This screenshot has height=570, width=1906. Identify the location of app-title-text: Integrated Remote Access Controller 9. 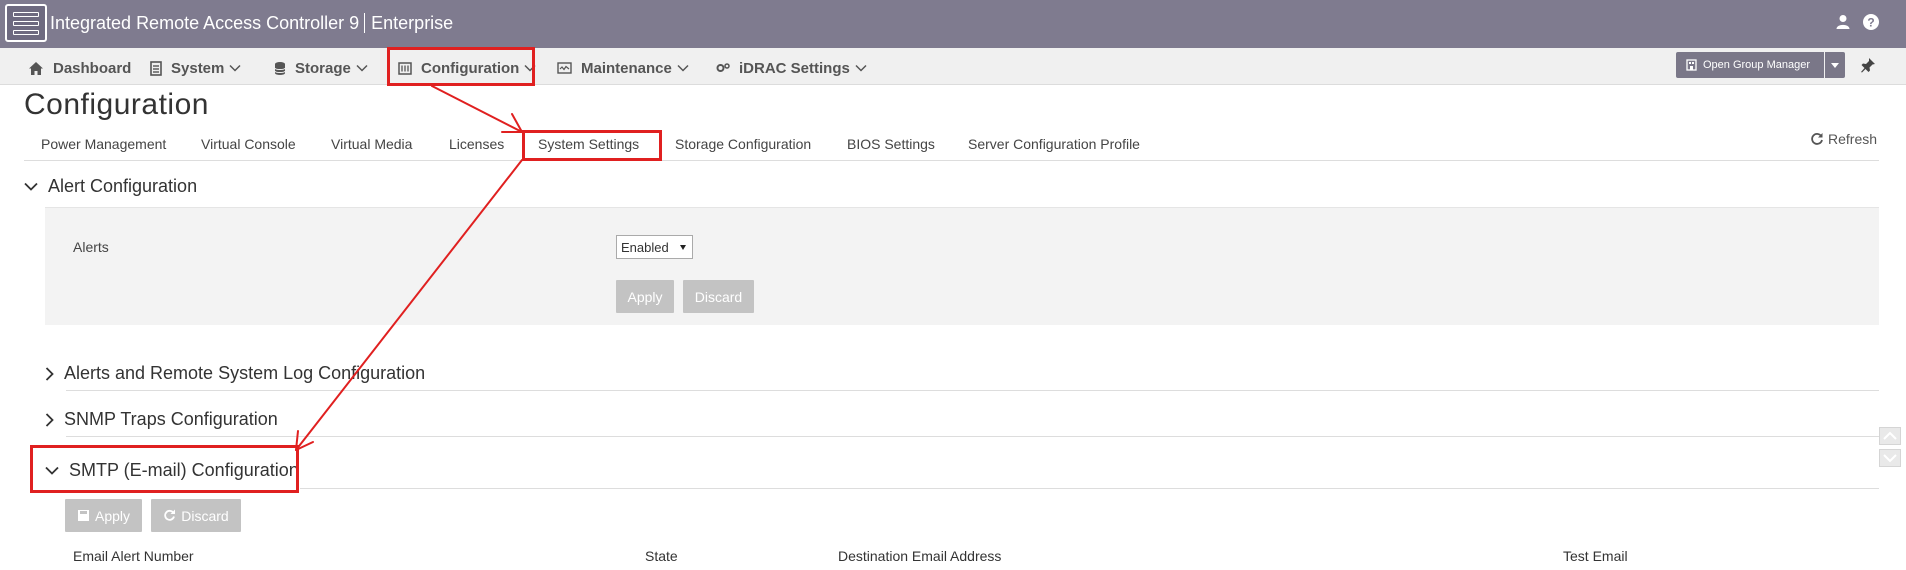
(205, 23).